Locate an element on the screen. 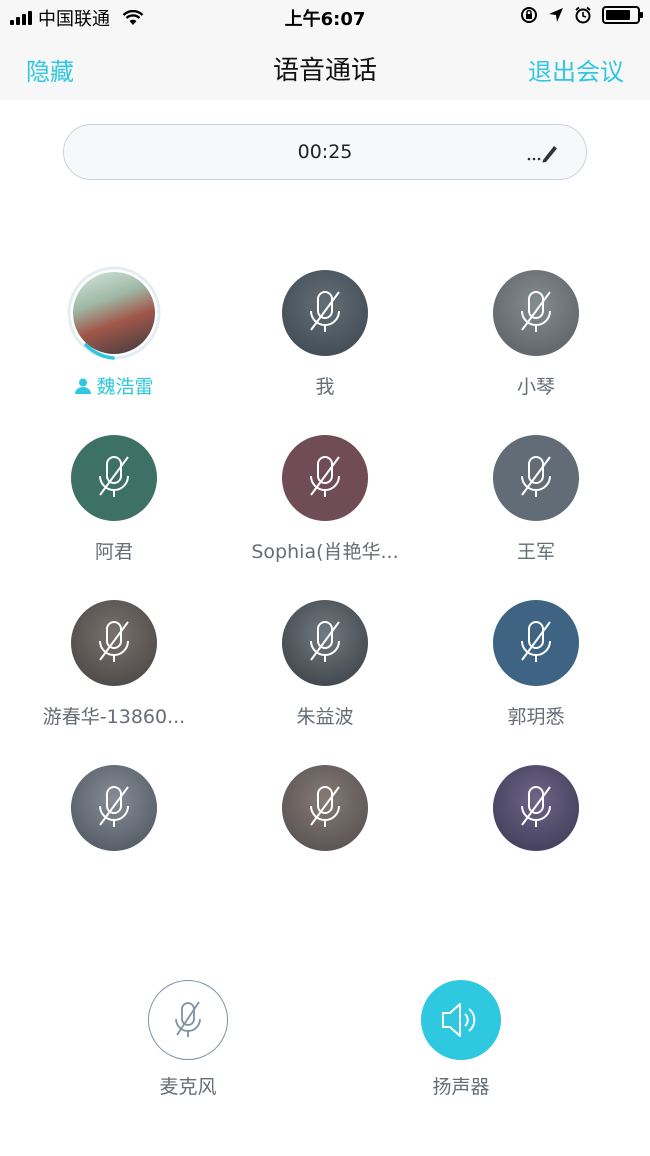 The image size is (650, 1156). participant-name: 阿君 is located at coordinates (113, 552).